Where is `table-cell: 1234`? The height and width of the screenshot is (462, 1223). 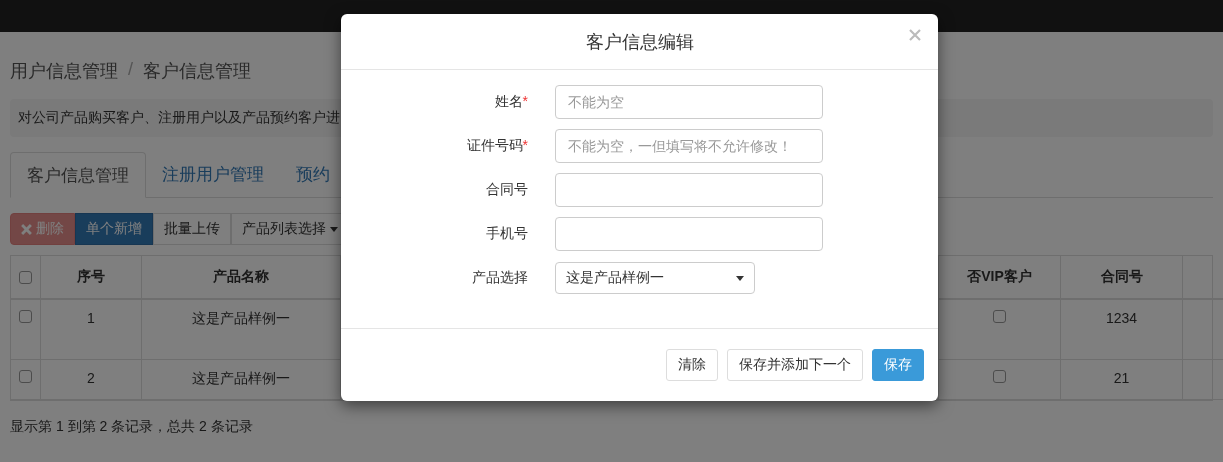
table-cell: 1234 is located at coordinates (1122, 330).